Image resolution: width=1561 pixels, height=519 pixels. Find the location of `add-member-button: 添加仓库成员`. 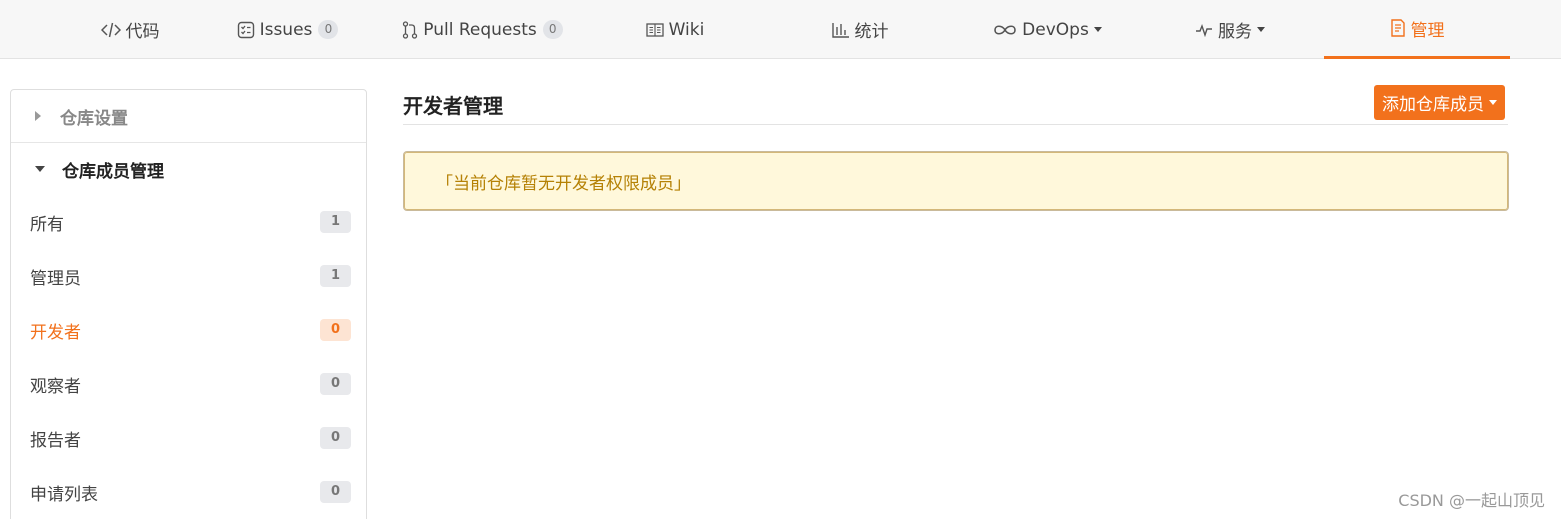

add-member-button: 添加仓库成员 is located at coordinates (1439, 102).